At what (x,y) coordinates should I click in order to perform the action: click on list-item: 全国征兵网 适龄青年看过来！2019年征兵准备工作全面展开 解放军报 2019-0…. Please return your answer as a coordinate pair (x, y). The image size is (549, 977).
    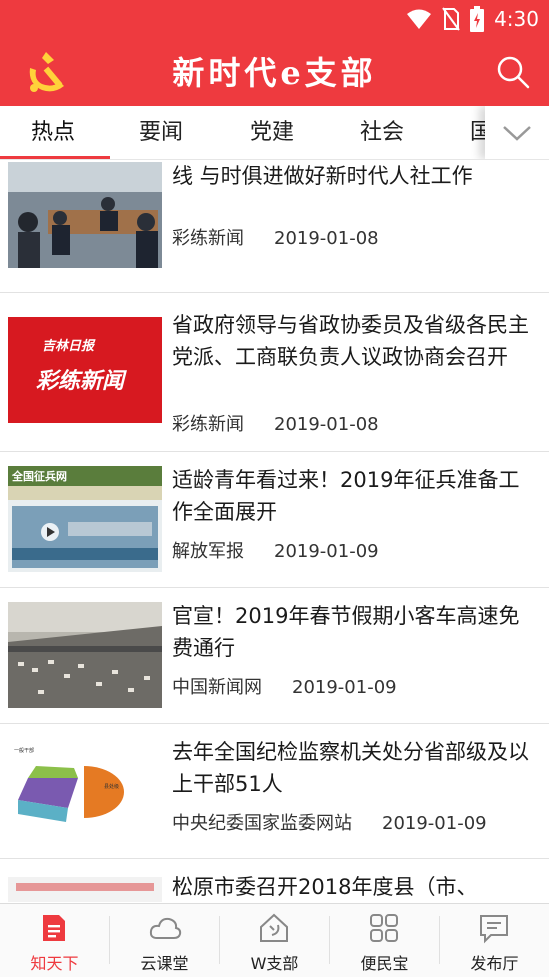
    Looking at the image, I should click on (274, 520).